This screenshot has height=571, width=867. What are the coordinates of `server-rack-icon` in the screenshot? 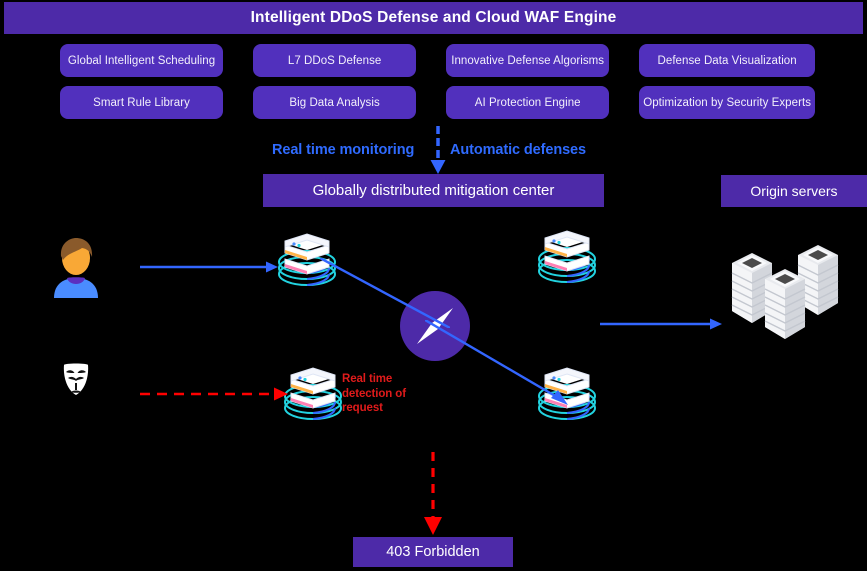 It's located at (785, 292).